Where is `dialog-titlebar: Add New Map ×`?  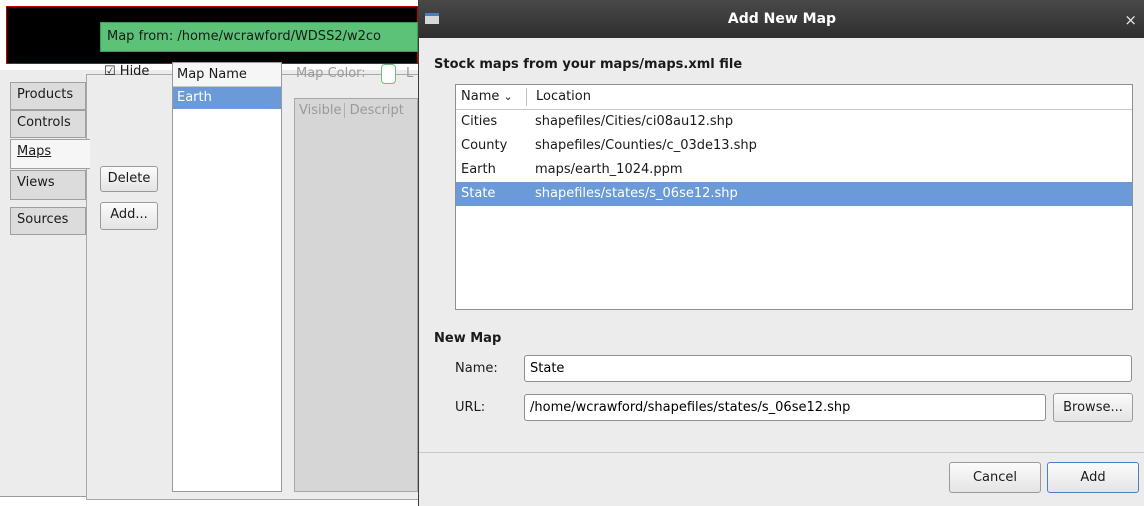
dialog-titlebar: Add New Map × is located at coordinates (781, 19).